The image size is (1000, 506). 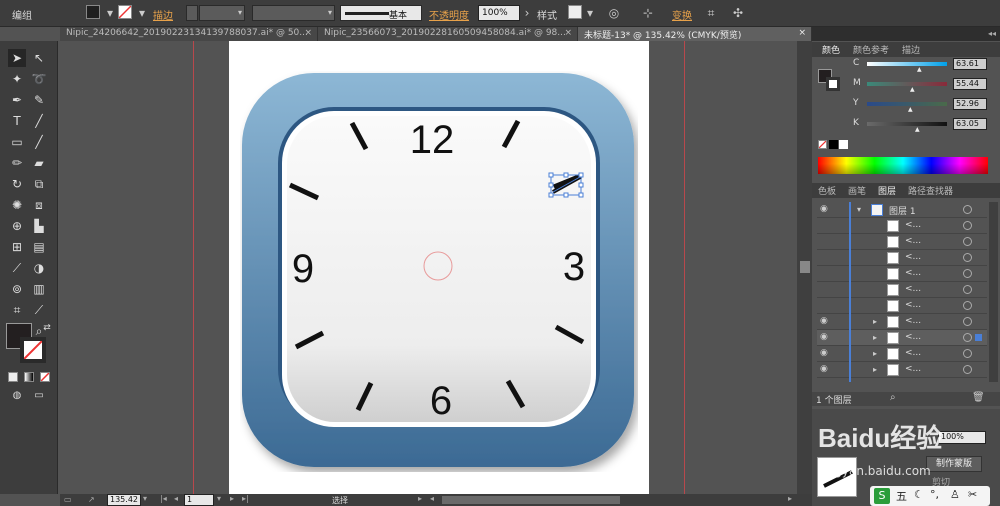 I want to click on black-swatch, so click(x=833, y=144).